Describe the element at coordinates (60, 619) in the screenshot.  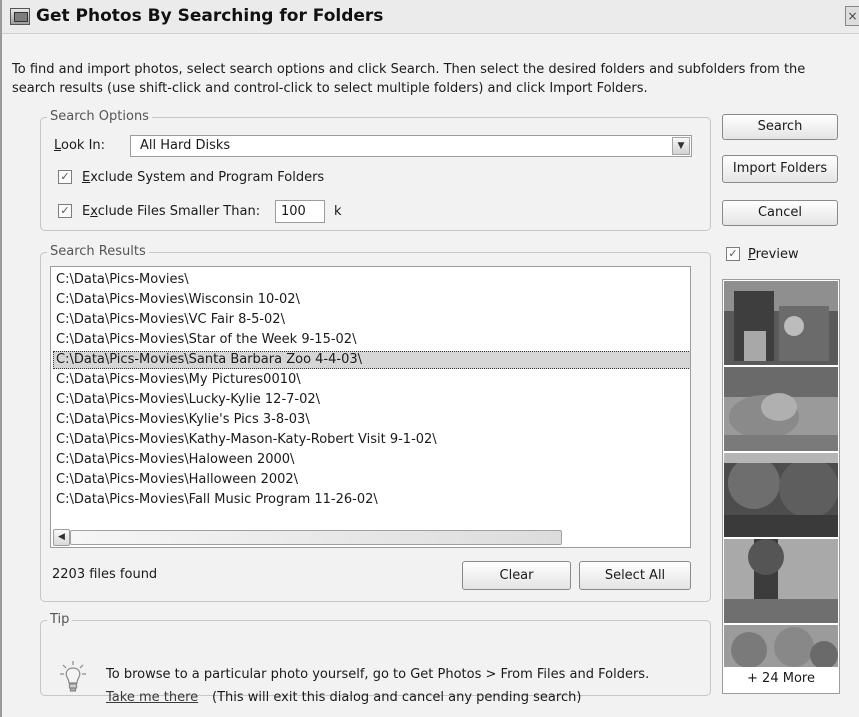
I see `tip-legend: Tip` at that location.